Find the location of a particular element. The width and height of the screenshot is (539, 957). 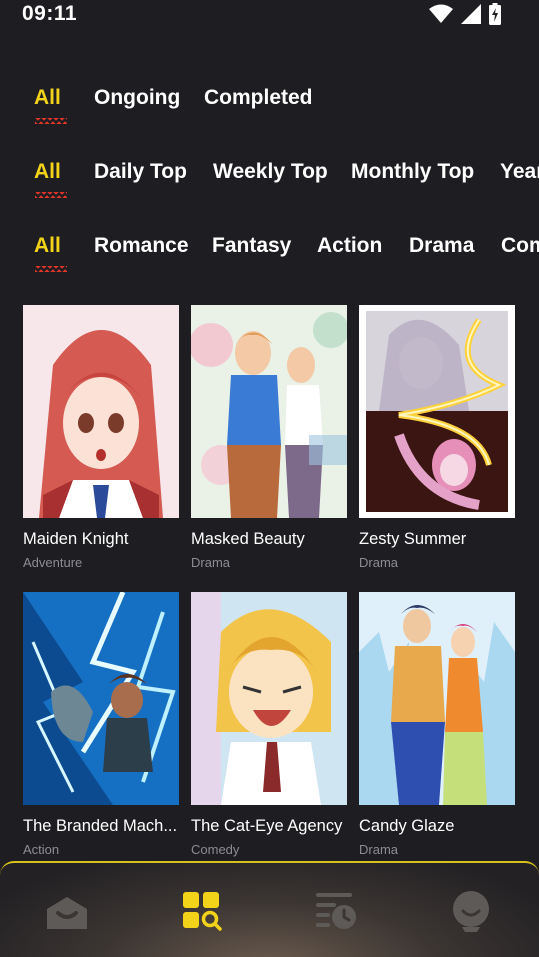

filter-ranking-daily-top: Daily Top is located at coordinates (140, 172).